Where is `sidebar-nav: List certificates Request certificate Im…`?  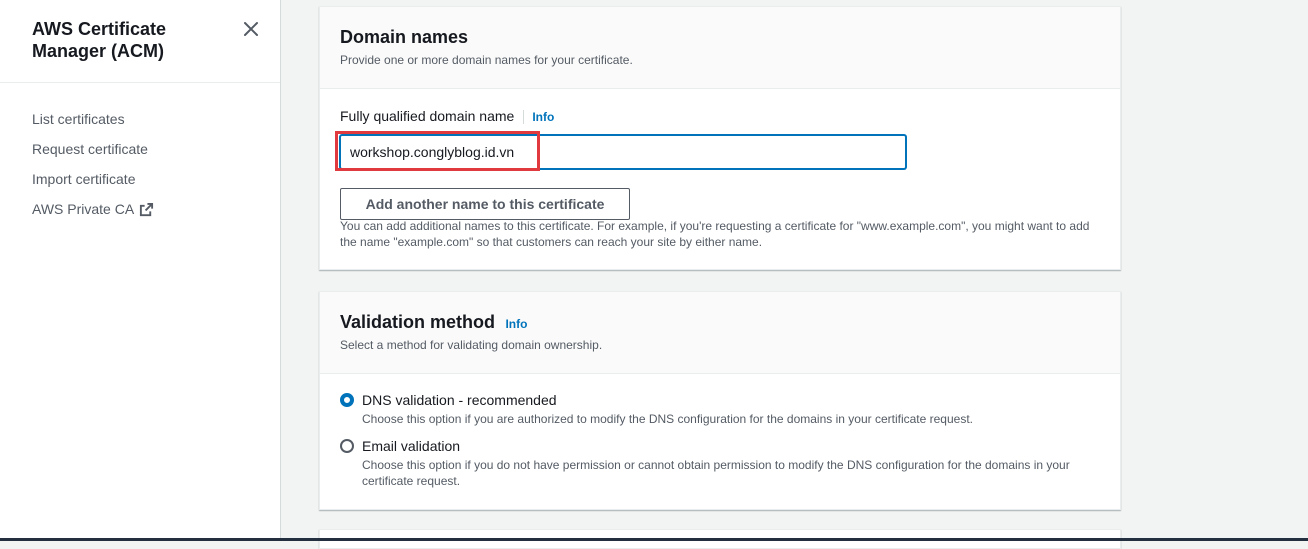
sidebar-nav: List certificates Request certificate Im… is located at coordinates (93, 164).